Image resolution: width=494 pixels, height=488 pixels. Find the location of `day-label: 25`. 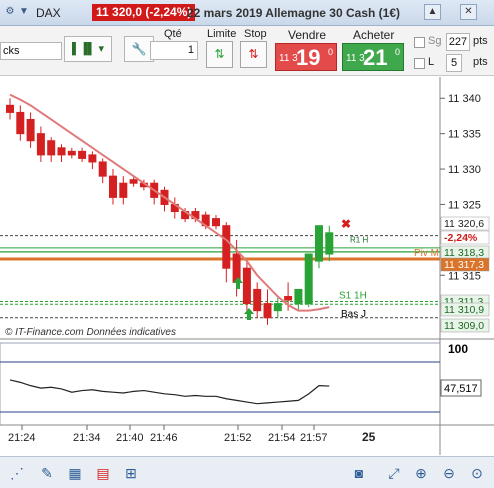

day-label: 25 is located at coordinates (369, 437).